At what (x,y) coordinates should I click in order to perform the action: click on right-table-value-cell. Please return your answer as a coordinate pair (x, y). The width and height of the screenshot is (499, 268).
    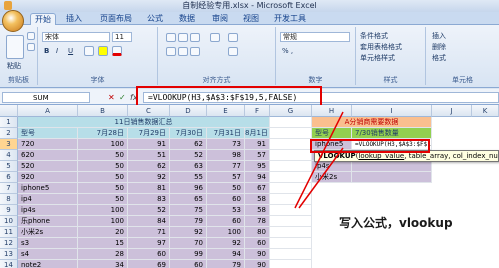
    Looking at the image, I should click on (392, 177).